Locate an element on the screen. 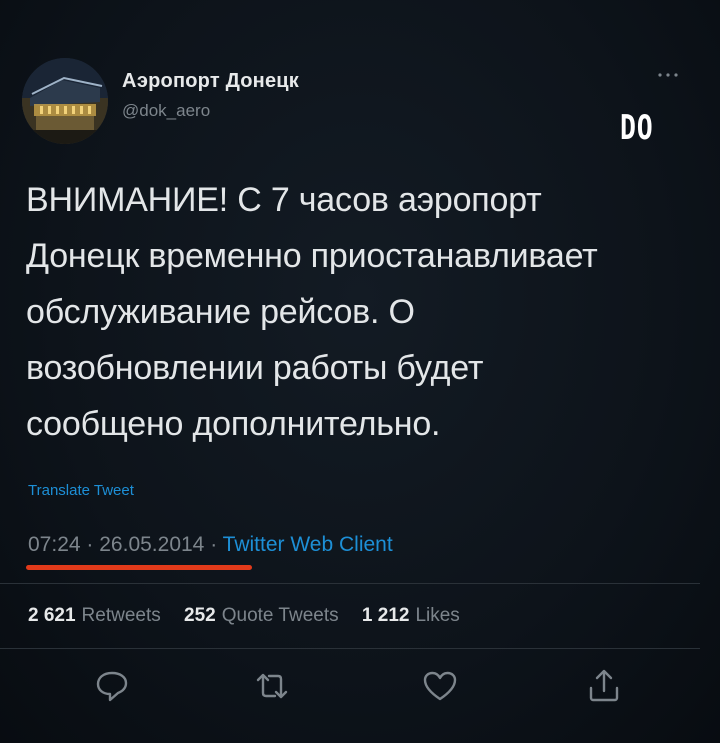  share-icon is located at coordinates (604, 685).